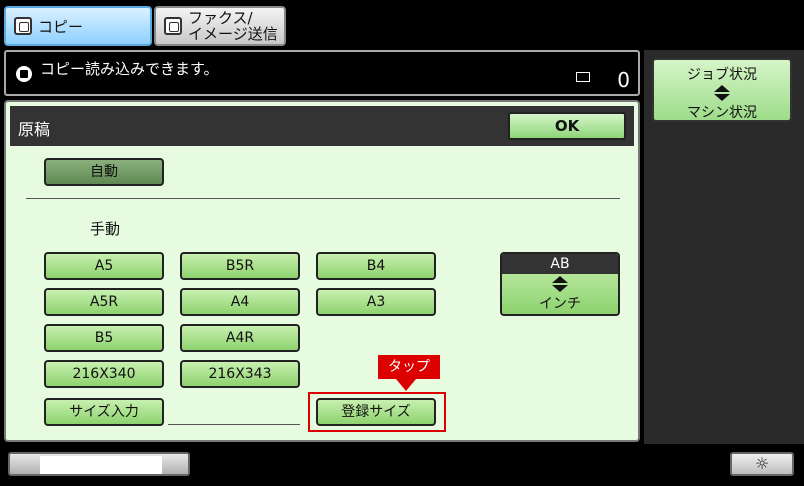  I want to click on size-b4-button: B4, so click(376, 266).